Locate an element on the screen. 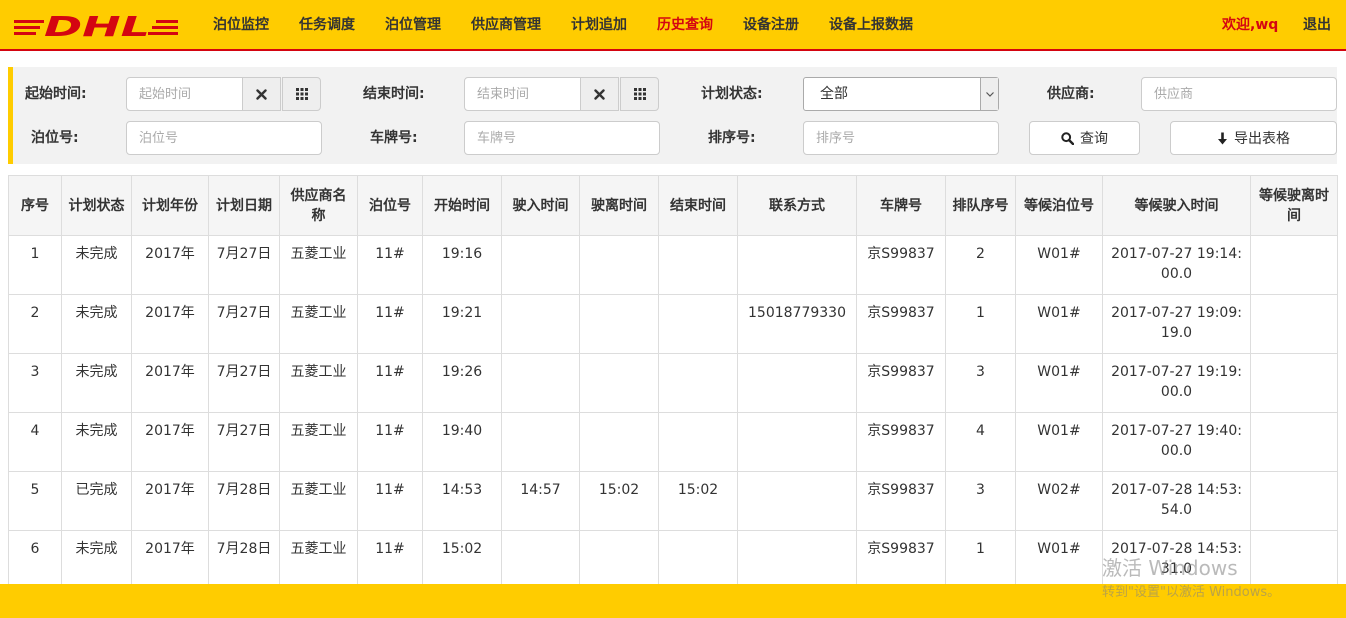 The height and width of the screenshot is (618, 1346). cell-end-time is located at coordinates (698, 383).